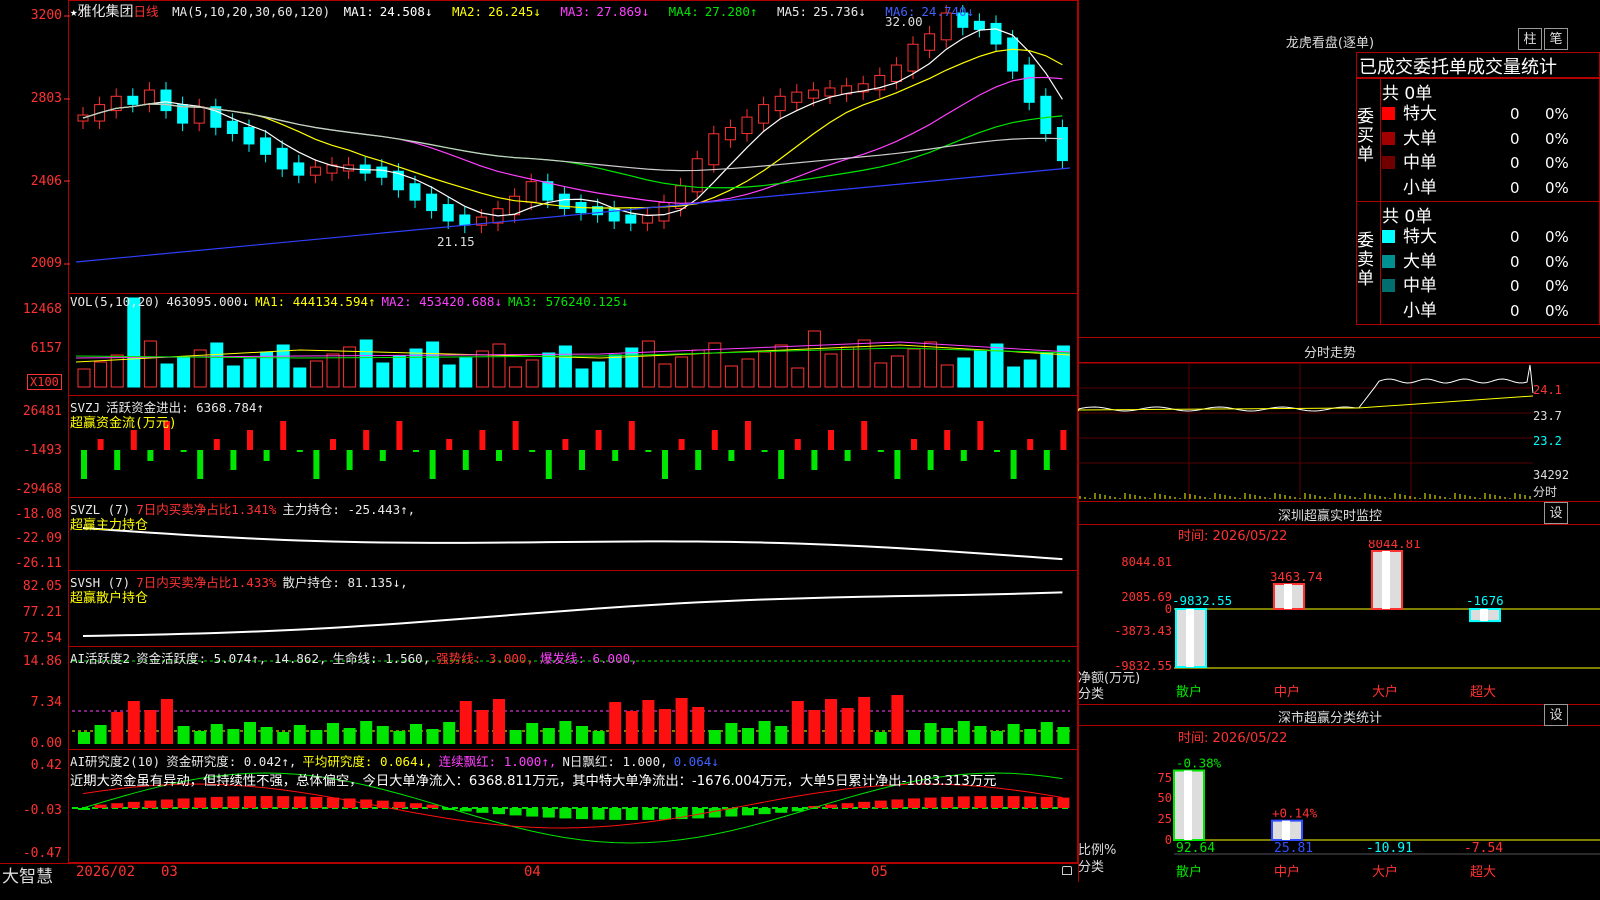 This screenshot has height=900, width=1600. I want to click on ai1-burst: 爆发线: 6.000,, so click(588, 658).